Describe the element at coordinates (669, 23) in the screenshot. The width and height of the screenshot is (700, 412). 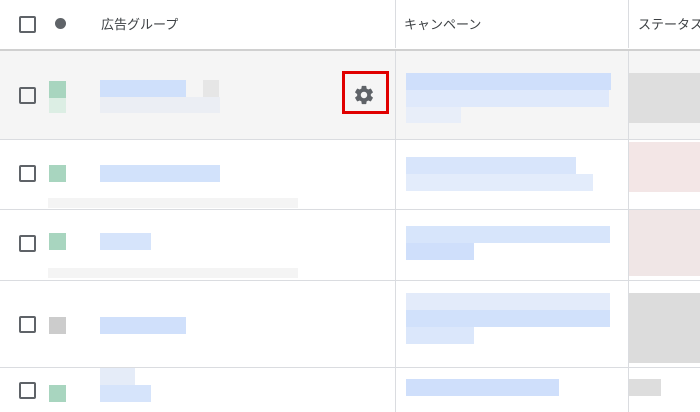
I see `column-header-status: ステータス` at that location.